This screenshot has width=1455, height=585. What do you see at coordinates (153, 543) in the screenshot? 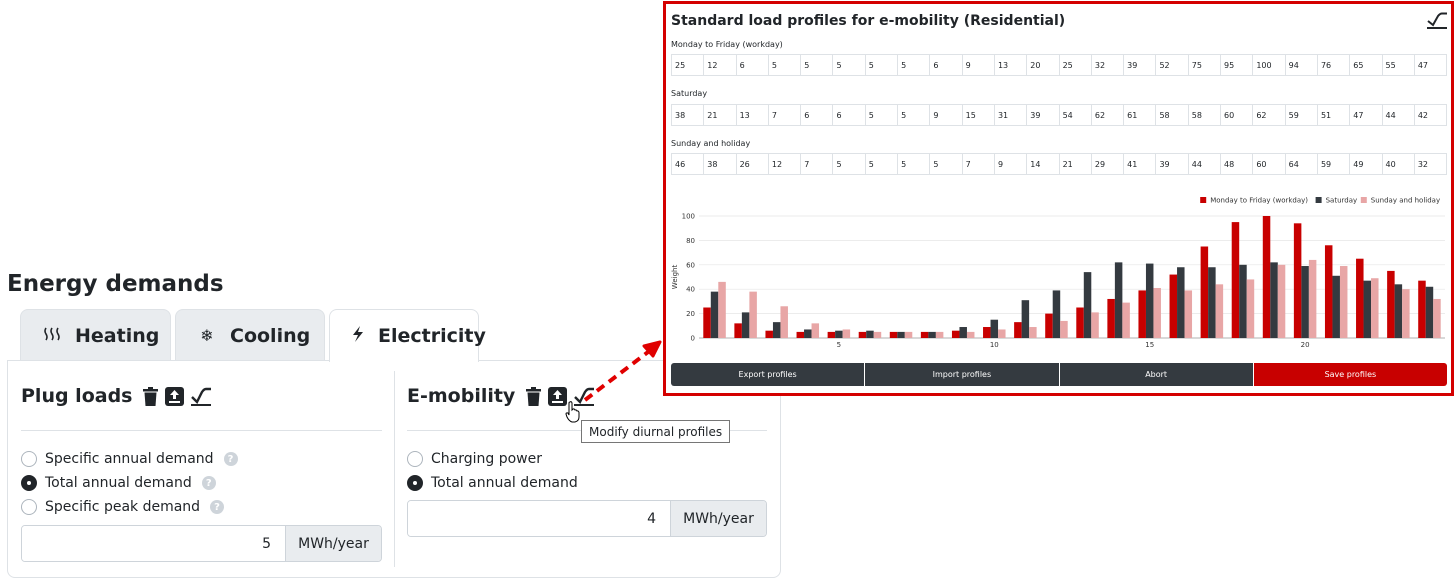
I see `plug-loads-demand-input` at bounding box center [153, 543].